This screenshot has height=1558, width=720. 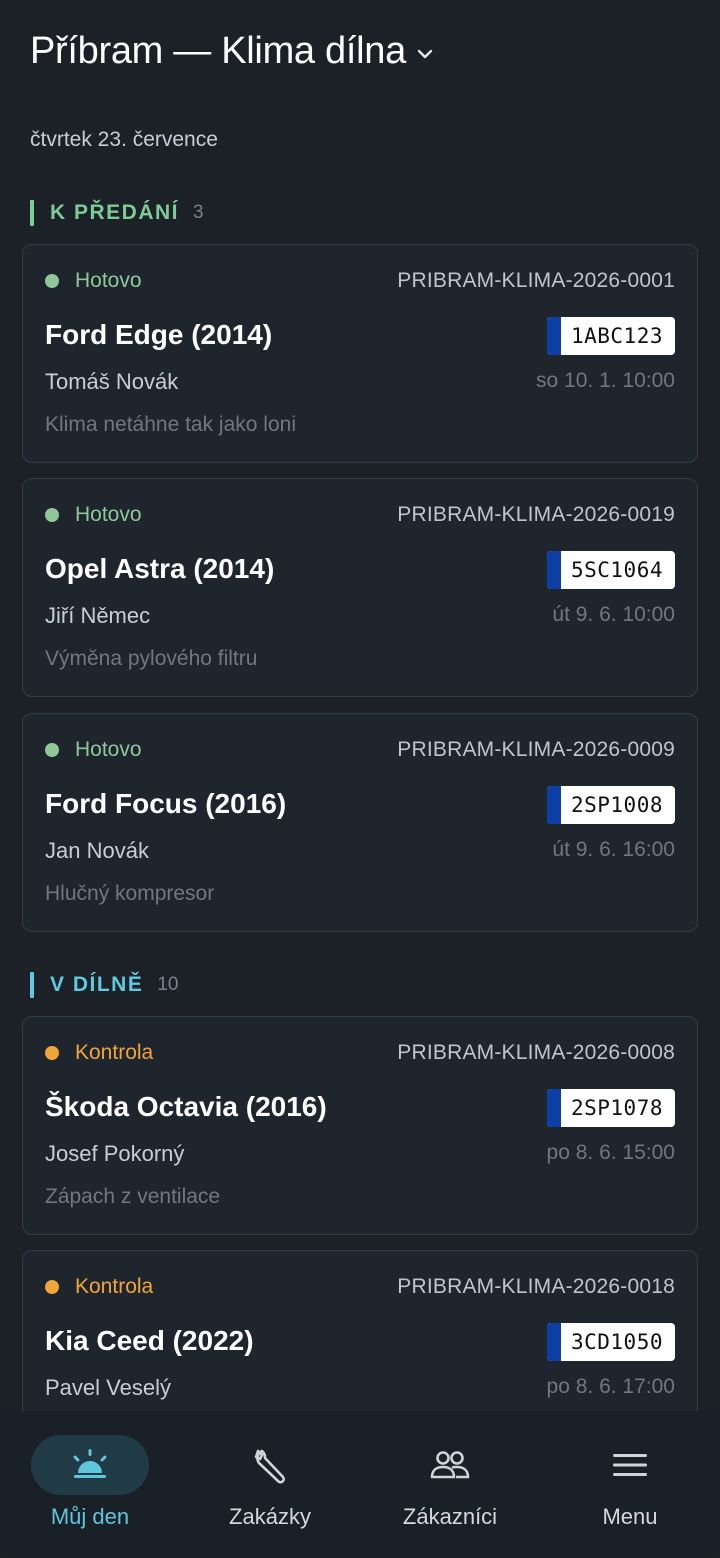 What do you see at coordinates (97, 850) in the screenshot?
I see `customer-name: Jan Novák` at bounding box center [97, 850].